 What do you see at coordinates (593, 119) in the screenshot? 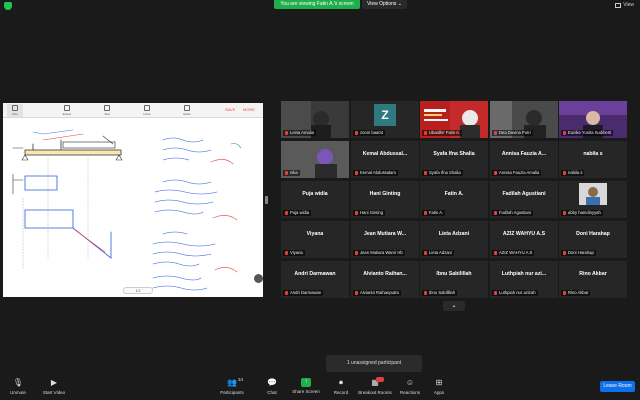
I see `participant-tile: Eunike Yunita Sudiherti` at bounding box center [593, 119].